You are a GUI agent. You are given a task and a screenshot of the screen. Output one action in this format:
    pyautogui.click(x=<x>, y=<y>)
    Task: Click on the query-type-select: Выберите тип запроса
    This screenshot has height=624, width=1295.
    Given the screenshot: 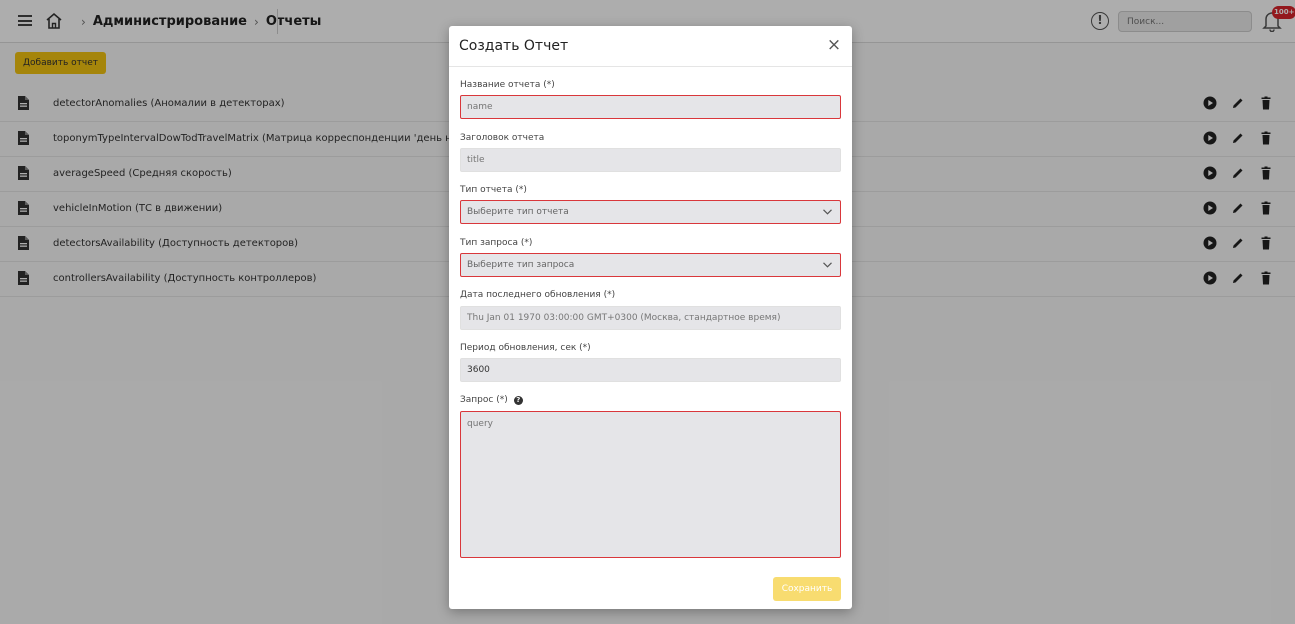 What is the action you would take?
    pyautogui.click(x=650, y=265)
    